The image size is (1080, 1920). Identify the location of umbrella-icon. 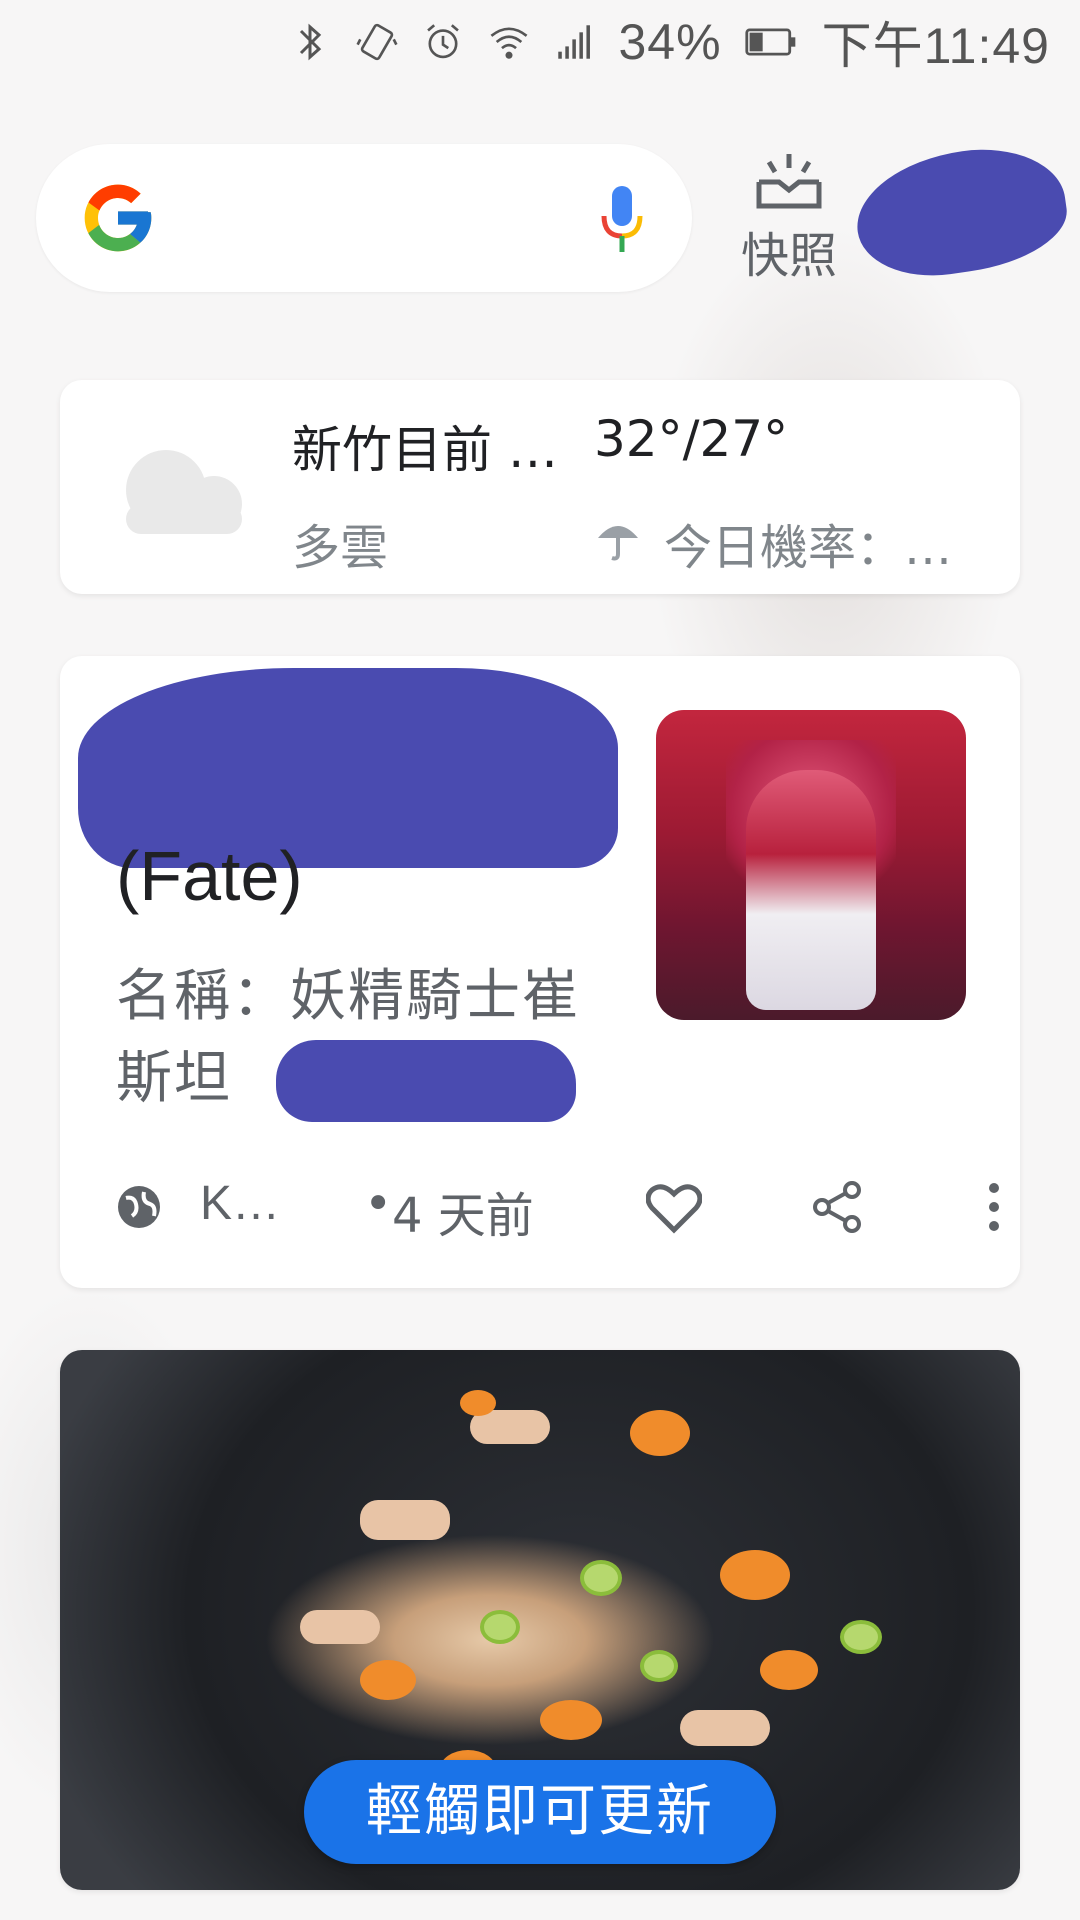
(618, 543).